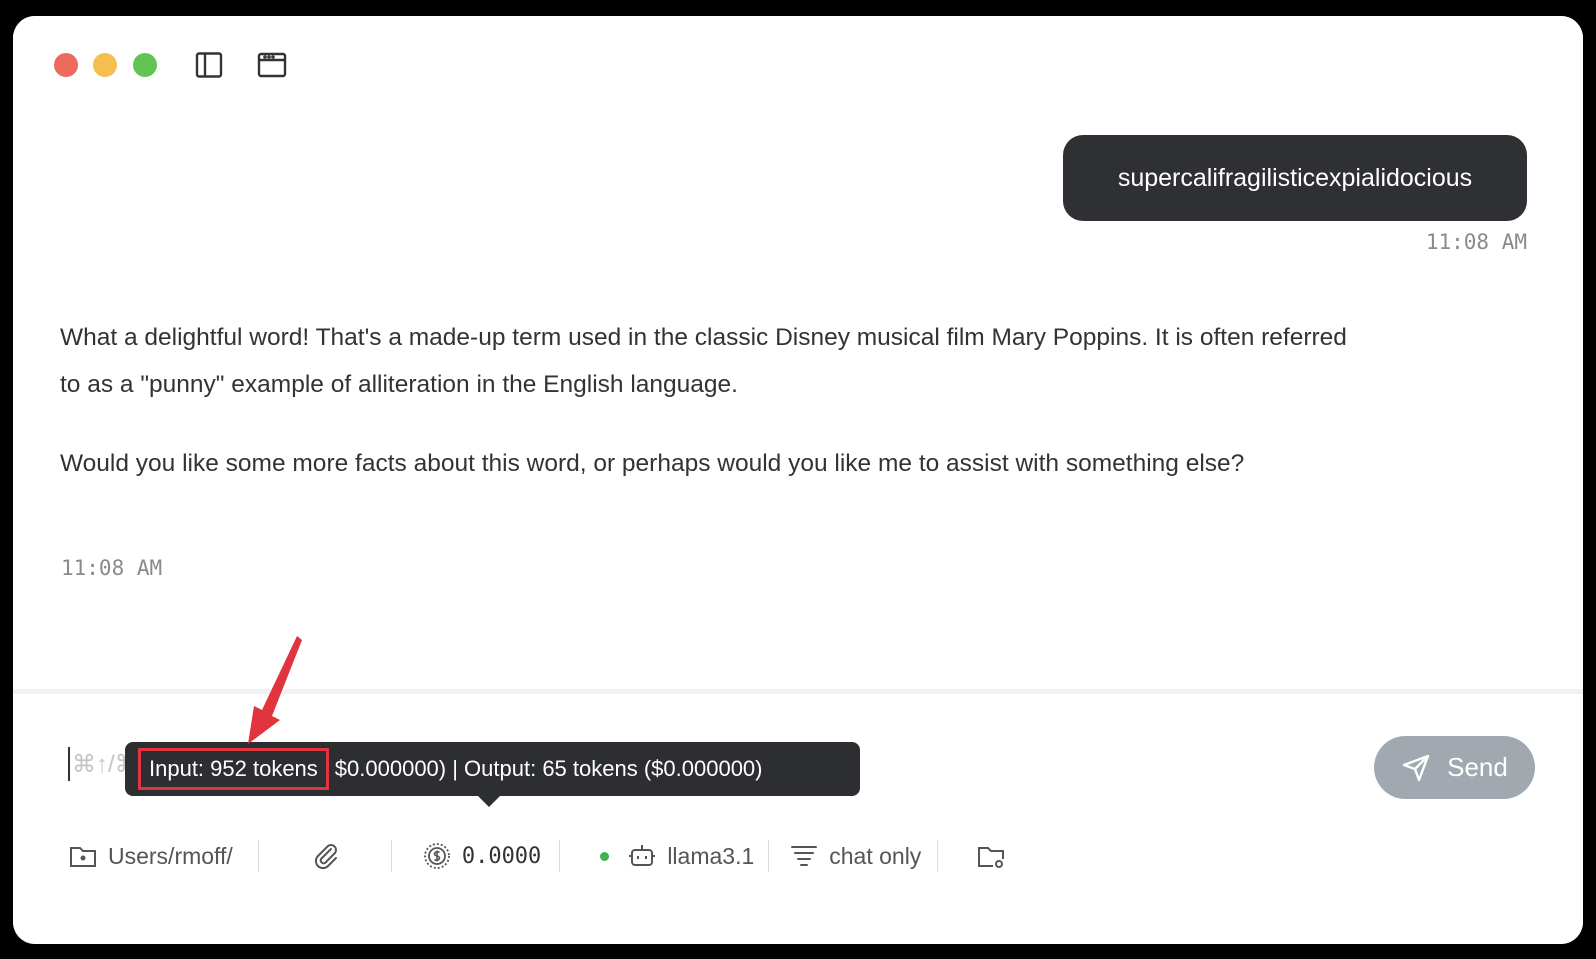 The image size is (1596, 959). What do you see at coordinates (105, 65) in the screenshot?
I see `minimize-window-button` at bounding box center [105, 65].